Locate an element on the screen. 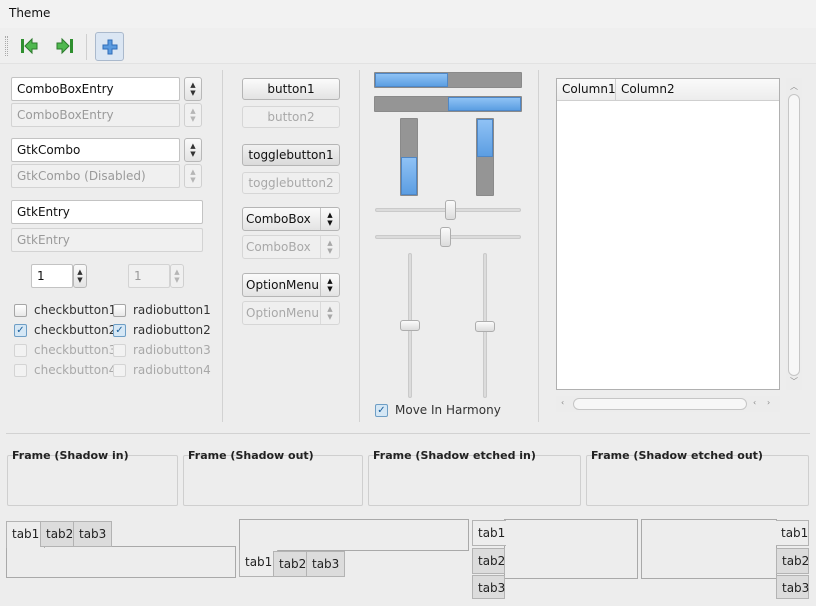  option-menu-disabled-arrows-icon: ▲ ▼ is located at coordinates (329, 313).